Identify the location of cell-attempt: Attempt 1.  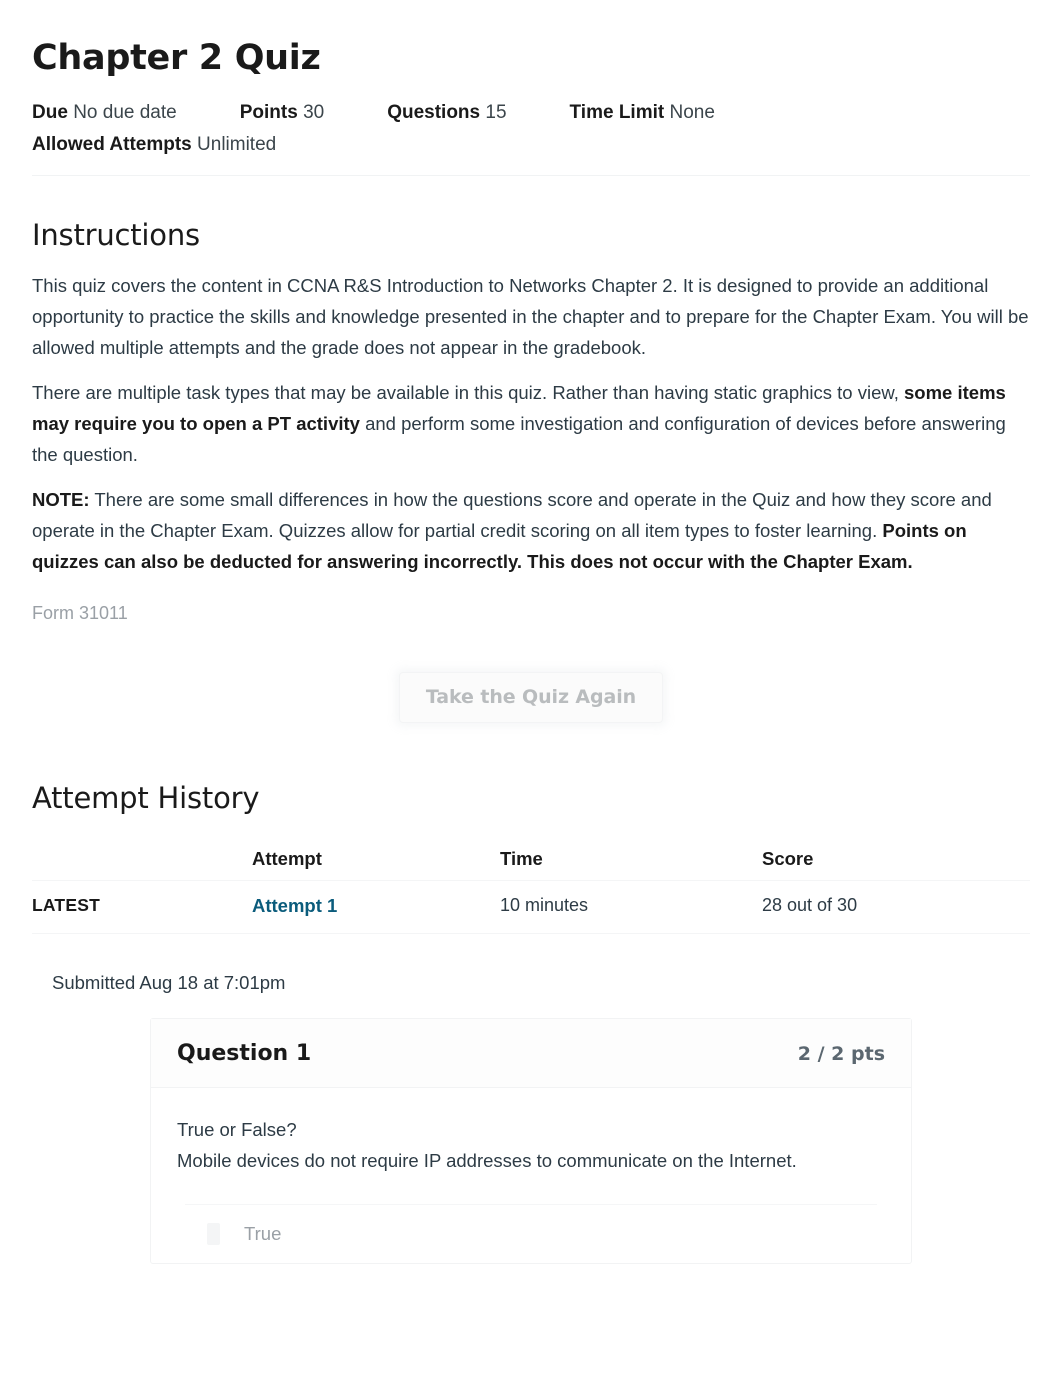
(376, 907).